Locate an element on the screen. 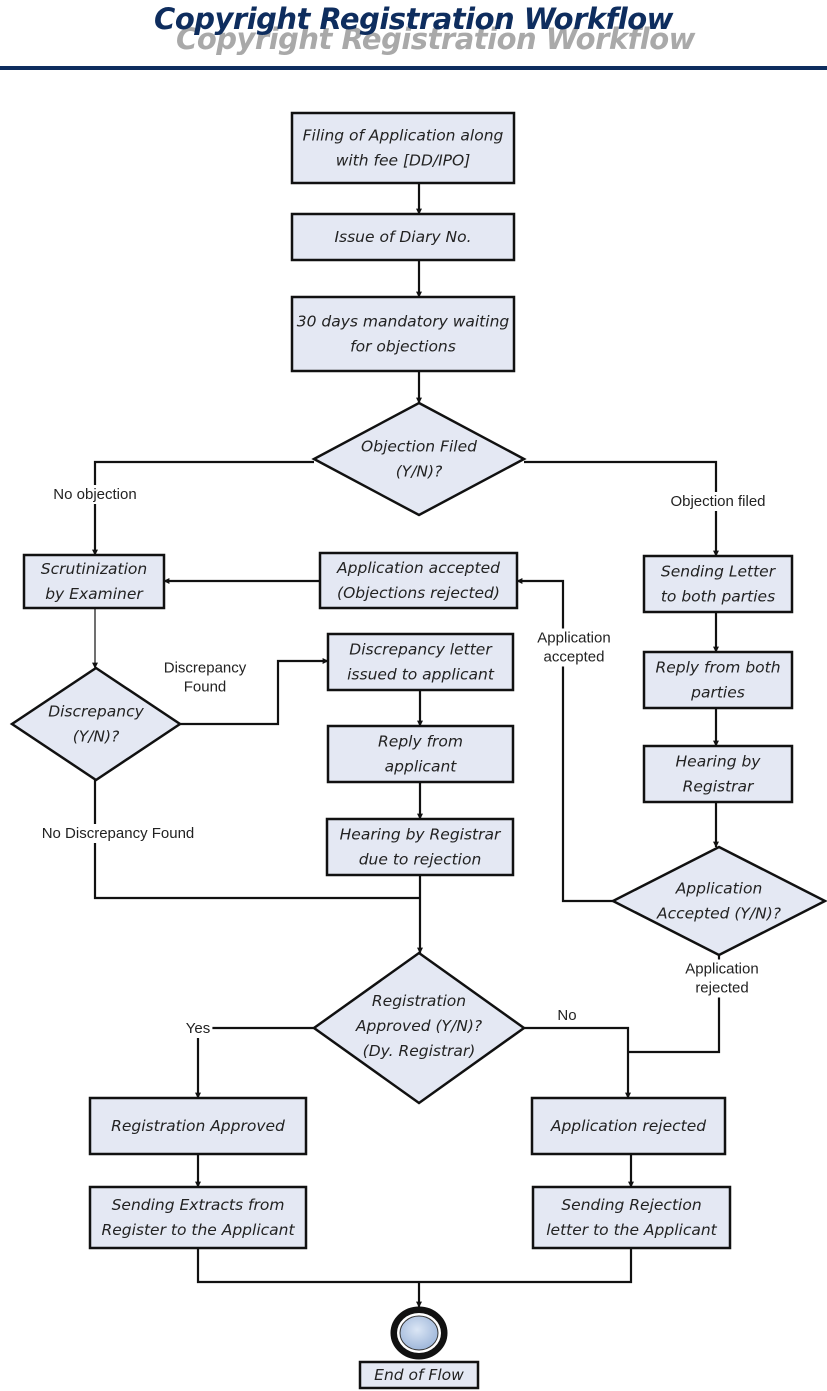 The image size is (827, 1391). registration-decision-text: (Dy. Registrar) is located at coordinates (419, 1051).